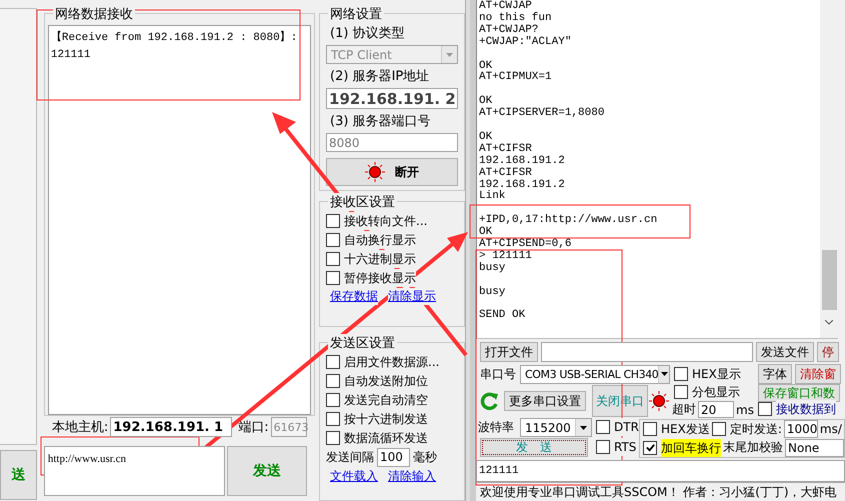 The height and width of the screenshot is (501, 845). I want to click on checkbox-label: 定时发送:, so click(756, 429).